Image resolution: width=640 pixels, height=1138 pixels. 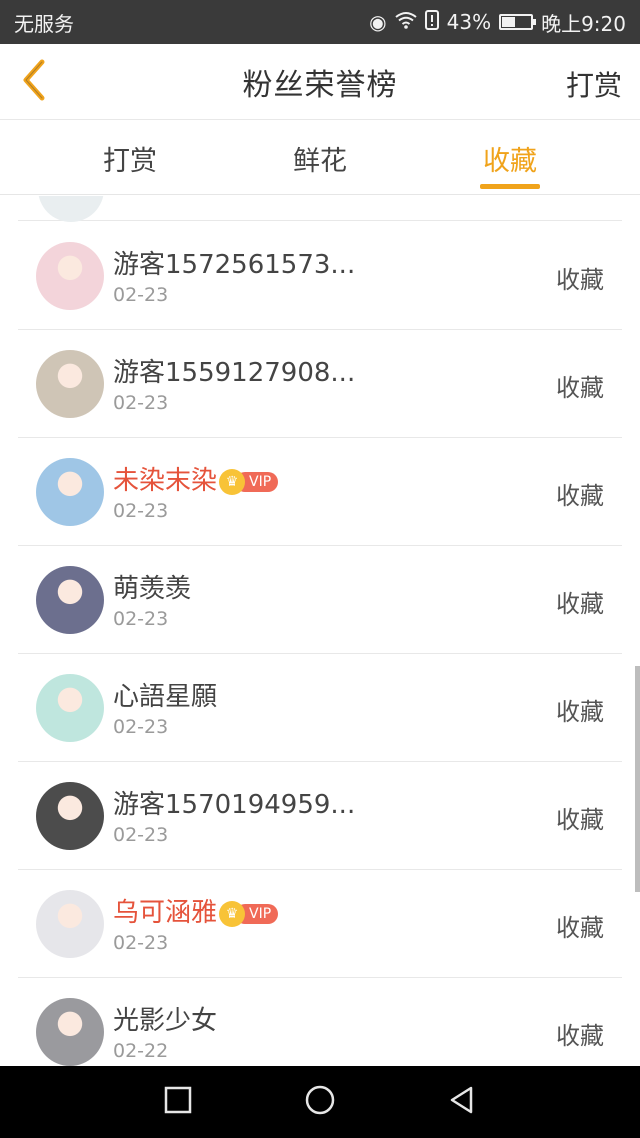 I want to click on clock: 晚上9:20, so click(x=583, y=23).